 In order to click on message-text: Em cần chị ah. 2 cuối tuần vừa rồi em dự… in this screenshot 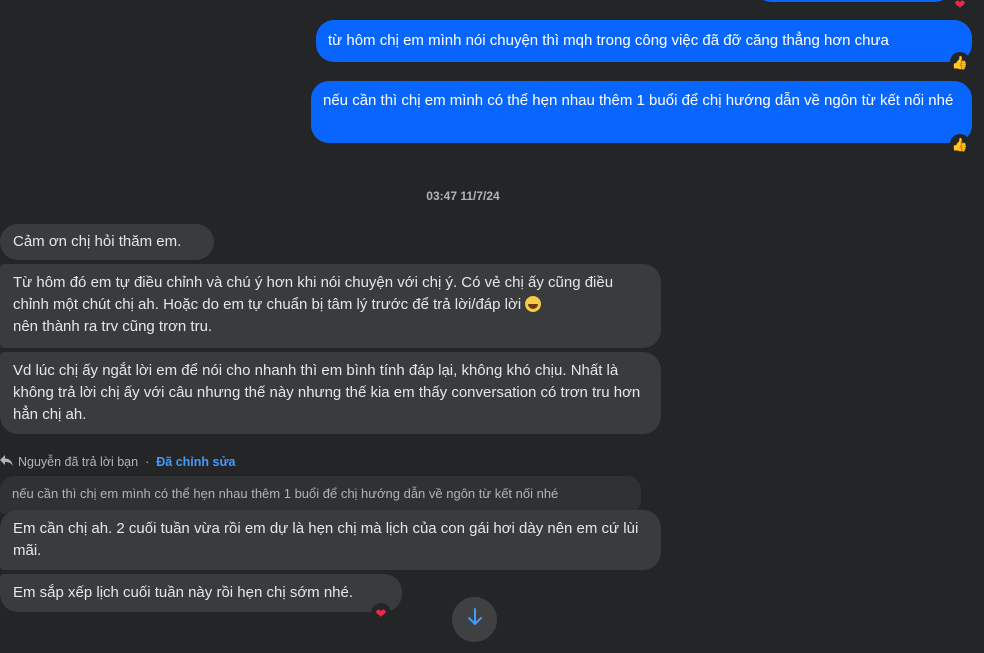, I will do `click(326, 539)`.